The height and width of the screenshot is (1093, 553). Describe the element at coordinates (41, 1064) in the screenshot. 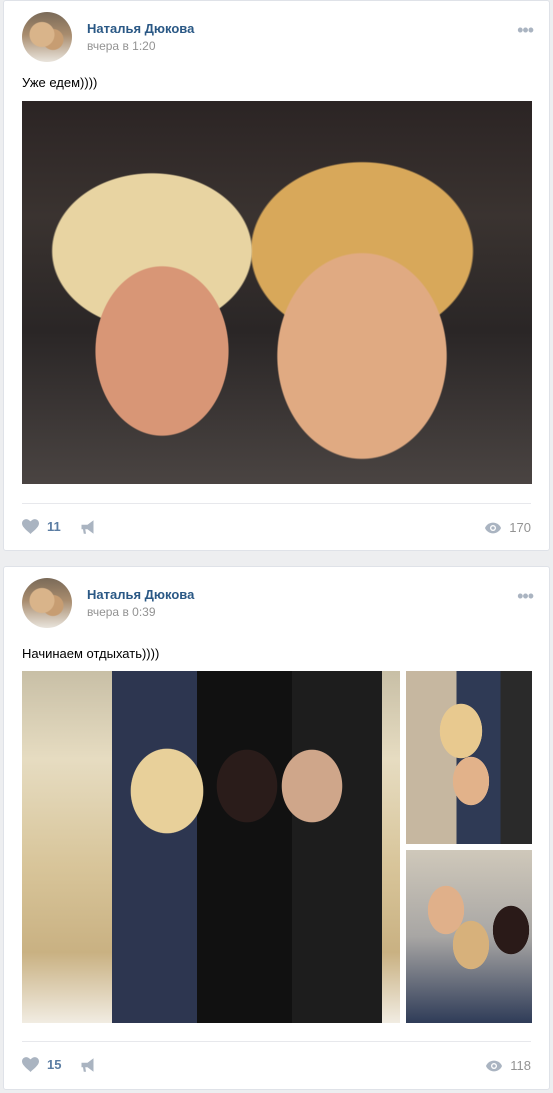

I see `like-button: 15` at that location.